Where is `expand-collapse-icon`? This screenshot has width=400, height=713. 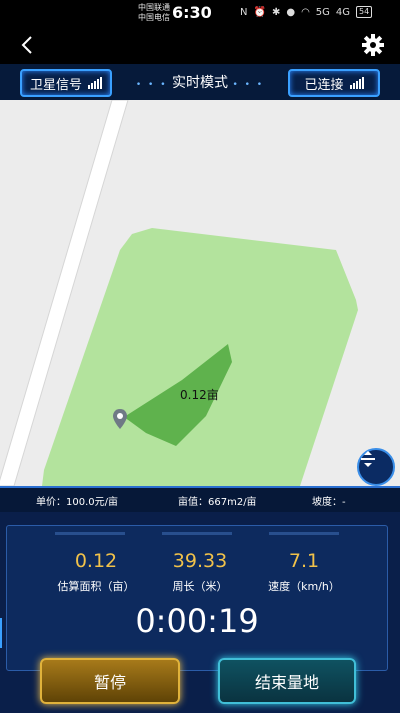 expand-collapse-icon is located at coordinates (368, 459).